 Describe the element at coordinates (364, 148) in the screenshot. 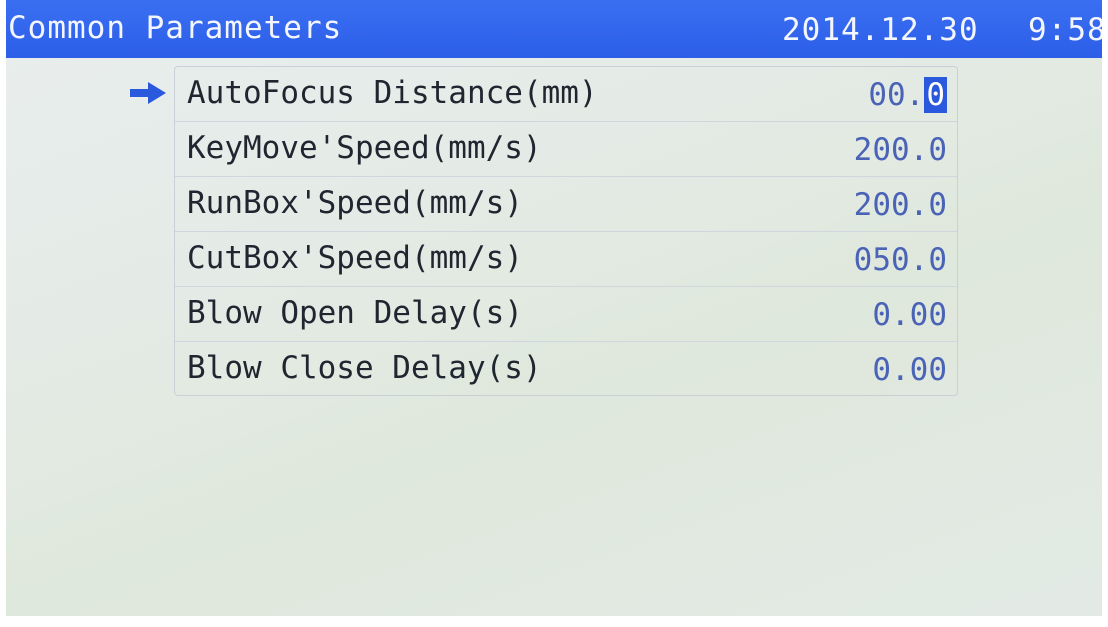

I see `param-label: KeyMove'Speed(mm/s)` at that location.